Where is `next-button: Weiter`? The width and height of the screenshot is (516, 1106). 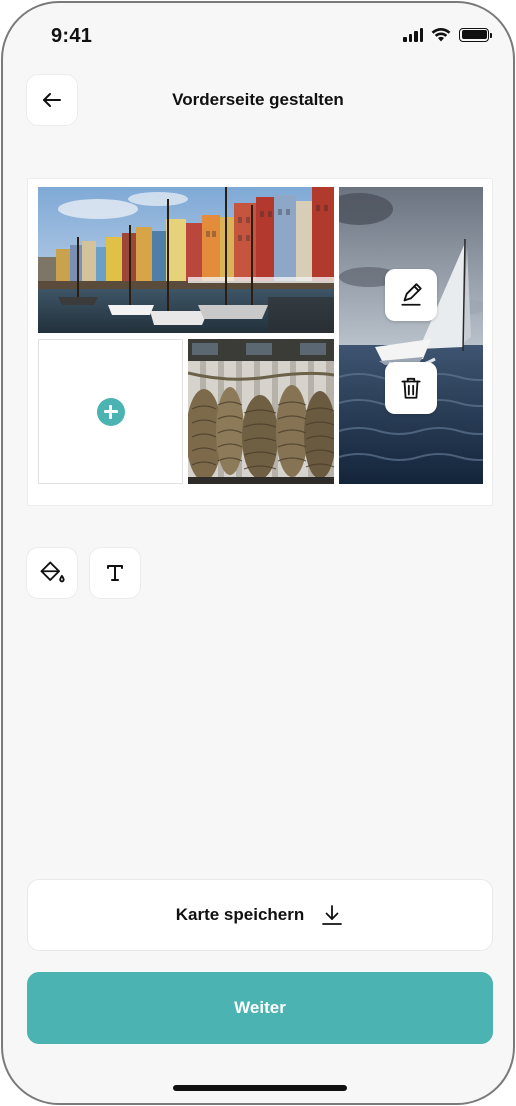
next-button: Weiter is located at coordinates (260, 1008).